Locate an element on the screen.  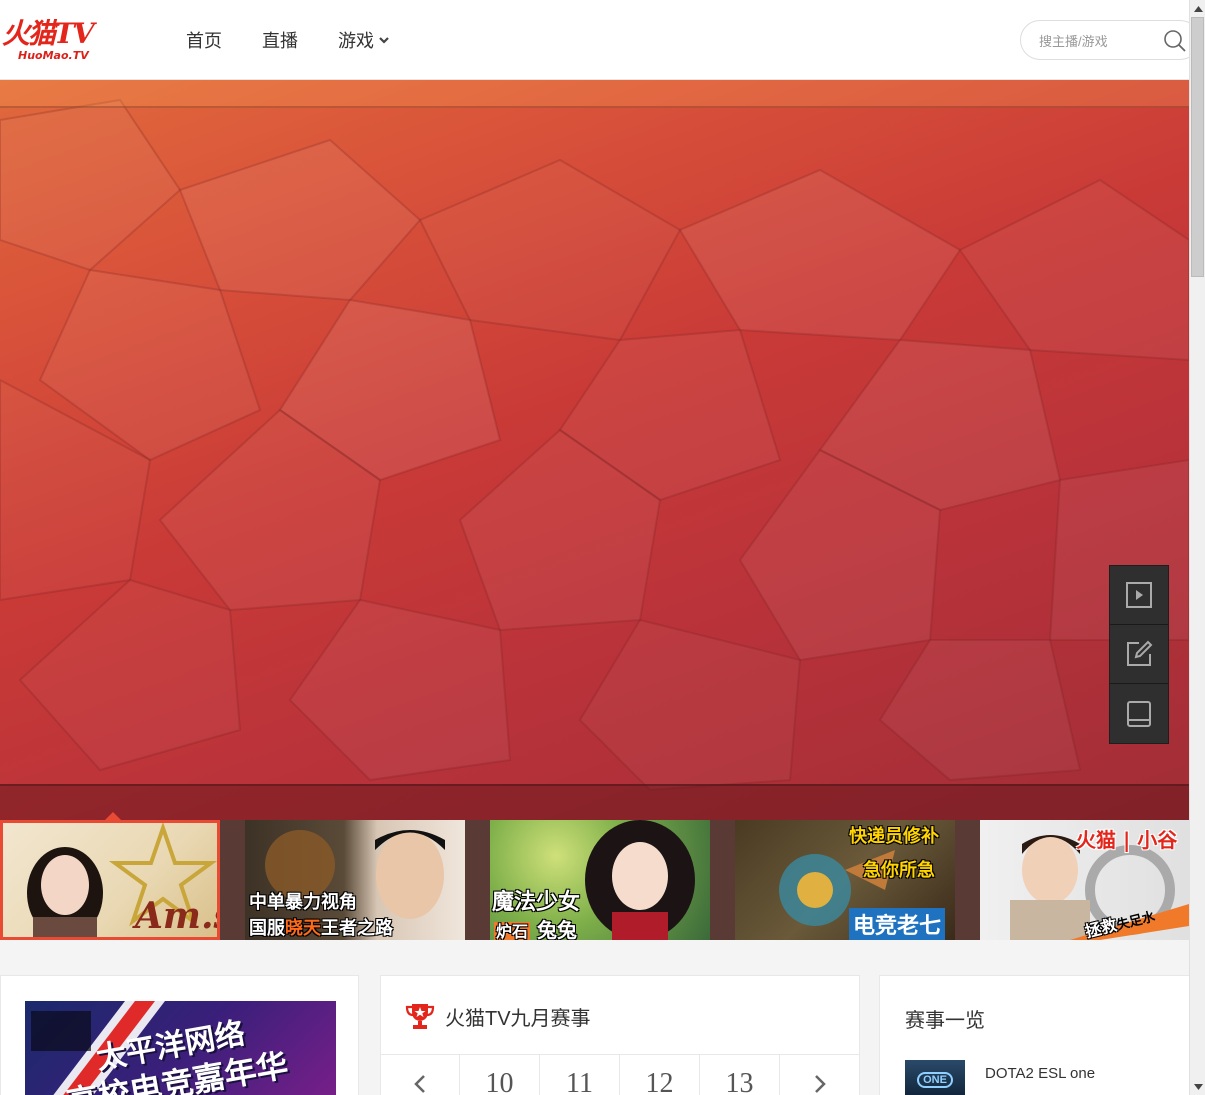
search-box is located at coordinates (1110, 40).